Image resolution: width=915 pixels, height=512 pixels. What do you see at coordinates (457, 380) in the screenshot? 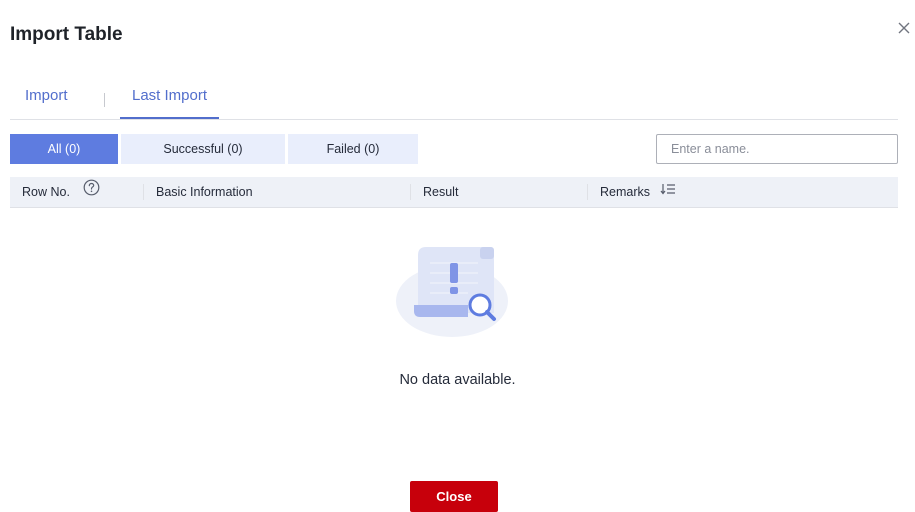
I see `empty-state-text: No data available.` at bounding box center [457, 380].